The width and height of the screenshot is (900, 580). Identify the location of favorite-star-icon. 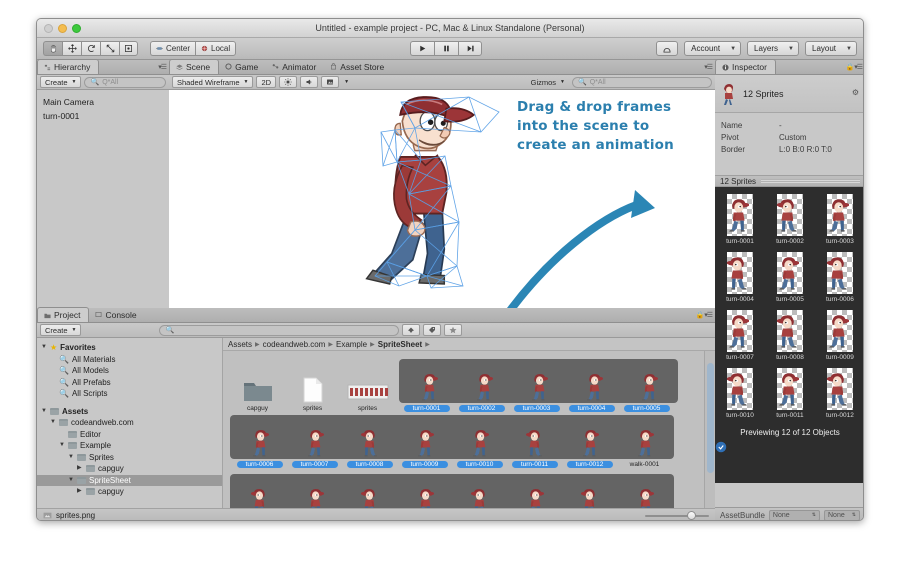
(453, 330).